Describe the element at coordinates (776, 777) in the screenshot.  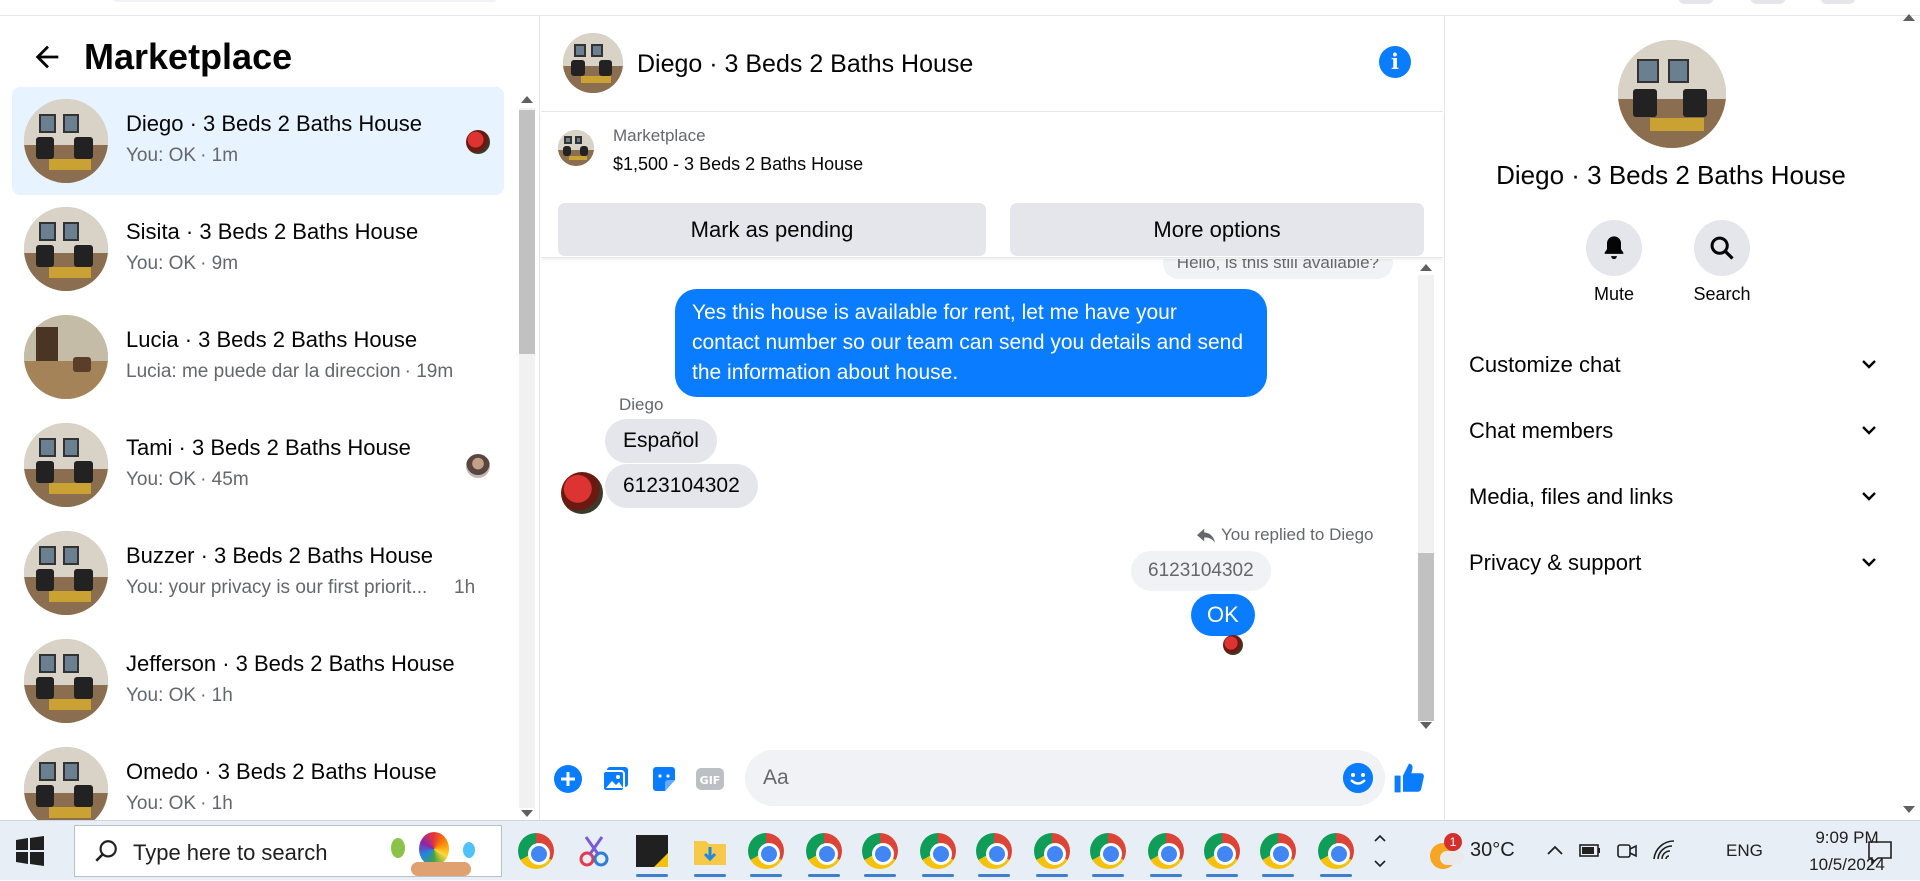
I see `message-input-placeholder: Aa` at that location.